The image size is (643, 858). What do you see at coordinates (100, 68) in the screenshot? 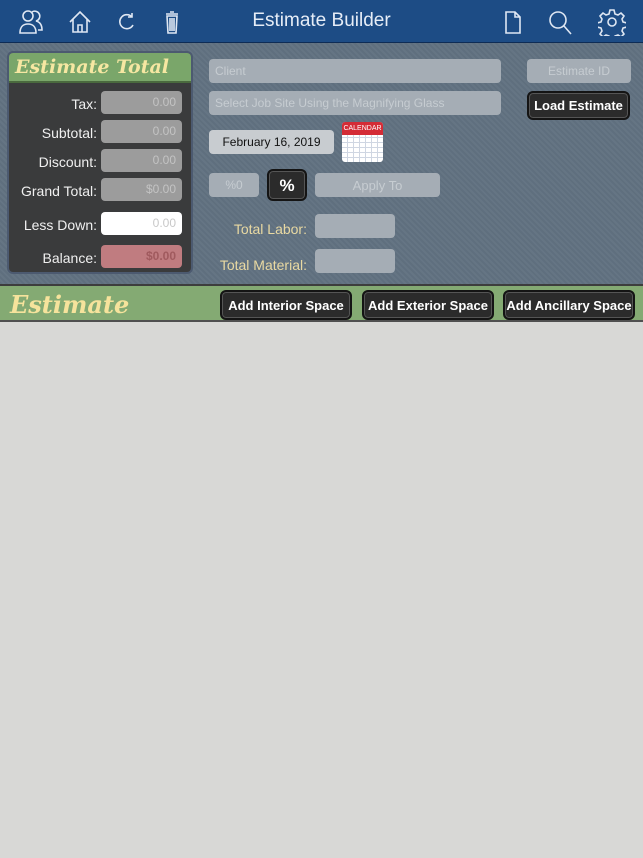
I see `estimate-total-header: Estimate Total` at bounding box center [100, 68].